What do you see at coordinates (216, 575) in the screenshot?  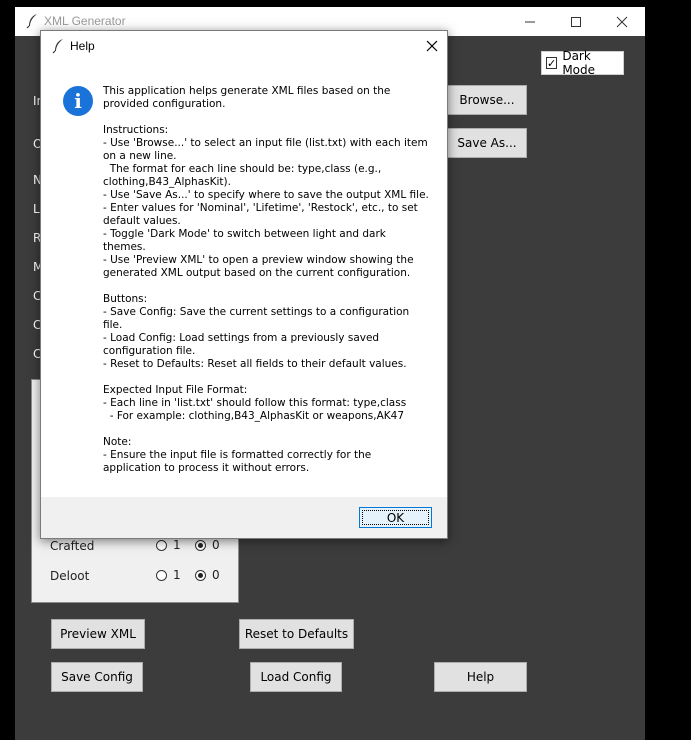 I see `deloot-radio-0-label: 0` at bounding box center [216, 575].